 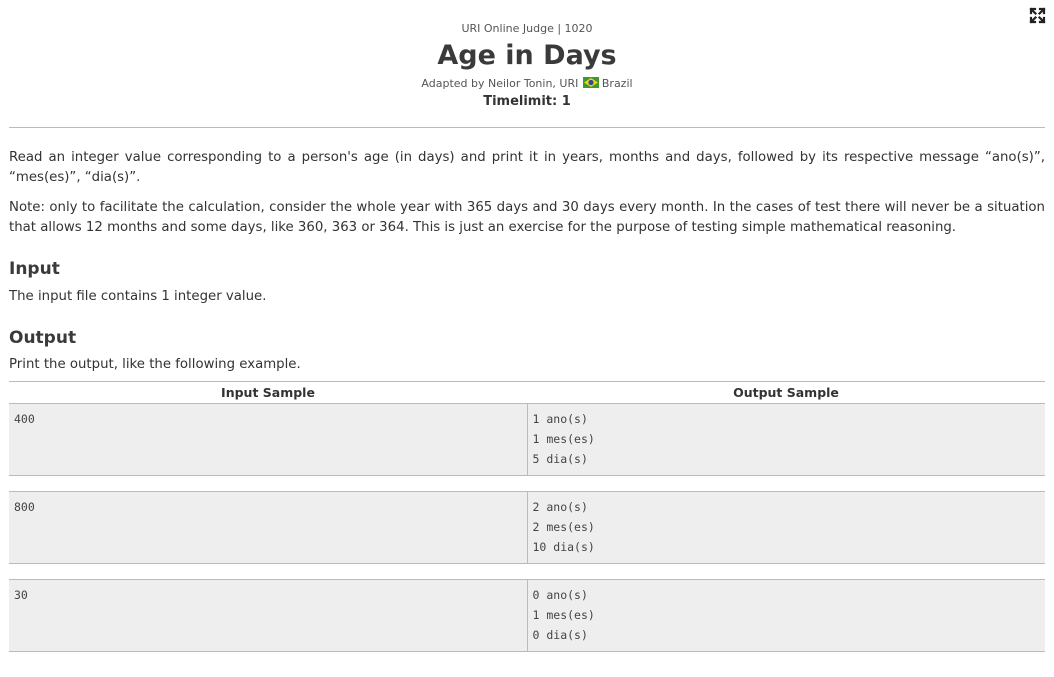 I want to click on samples-header-row: Input Sample Output Sample, so click(x=527, y=392).